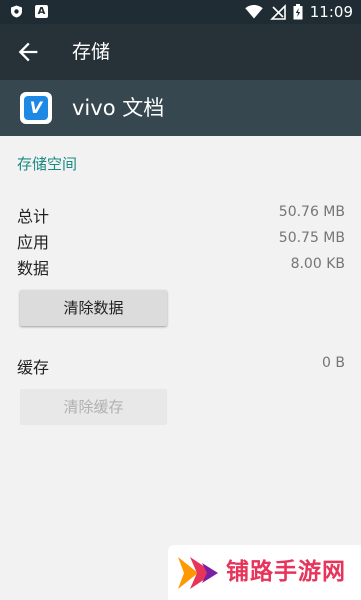 The image size is (361, 600). Describe the element at coordinates (28, 52) in the screenshot. I see `arrow-left-icon` at that location.